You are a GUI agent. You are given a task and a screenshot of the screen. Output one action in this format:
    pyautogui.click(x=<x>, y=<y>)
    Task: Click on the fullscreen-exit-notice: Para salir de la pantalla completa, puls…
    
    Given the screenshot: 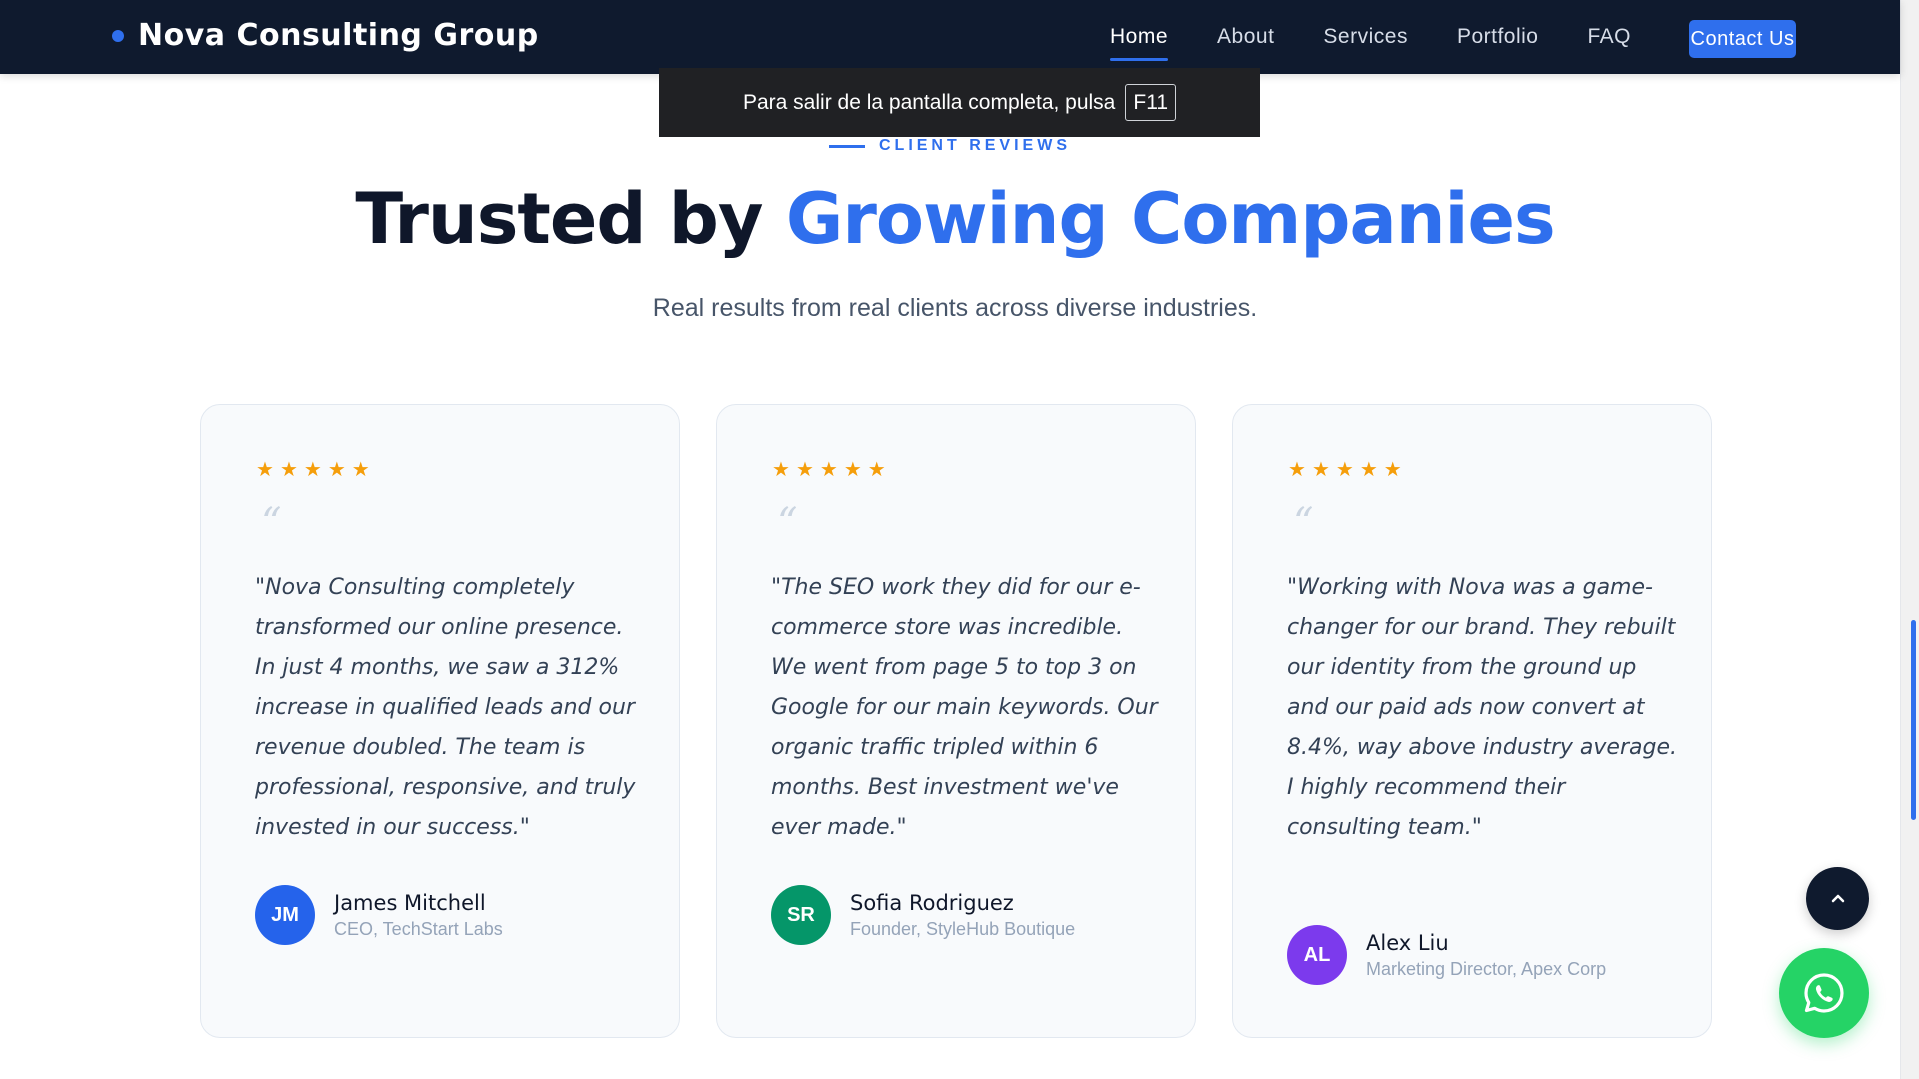 What is the action you would take?
    pyautogui.click(x=959, y=102)
    